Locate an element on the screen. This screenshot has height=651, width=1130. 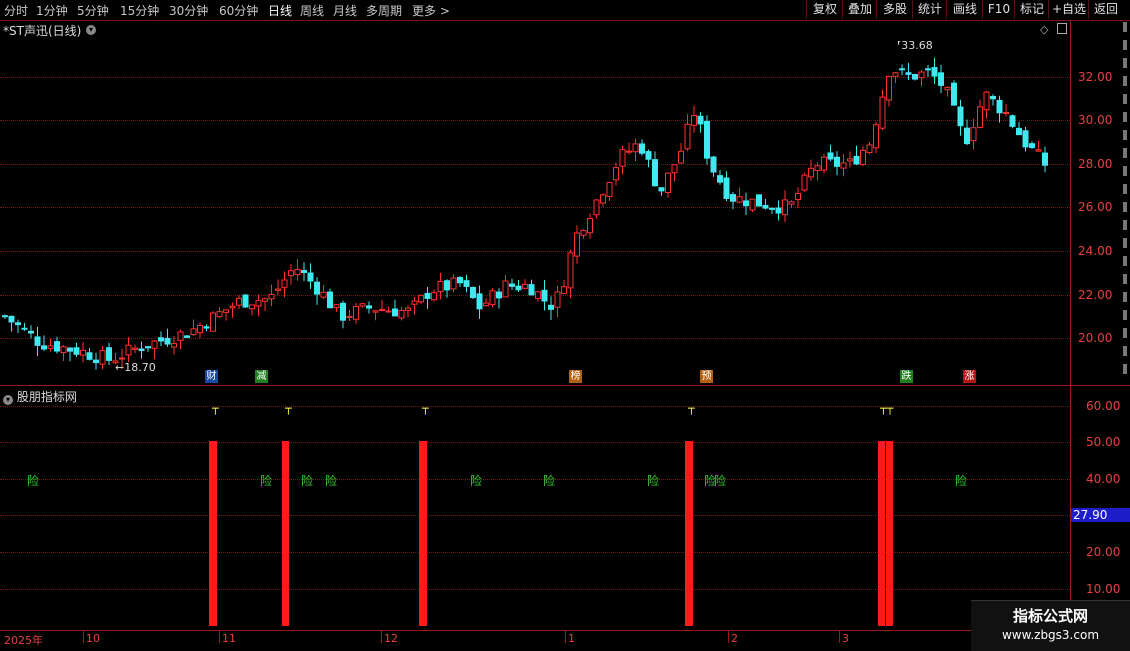
f10-button: F10 is located at coordinates (998, 9).